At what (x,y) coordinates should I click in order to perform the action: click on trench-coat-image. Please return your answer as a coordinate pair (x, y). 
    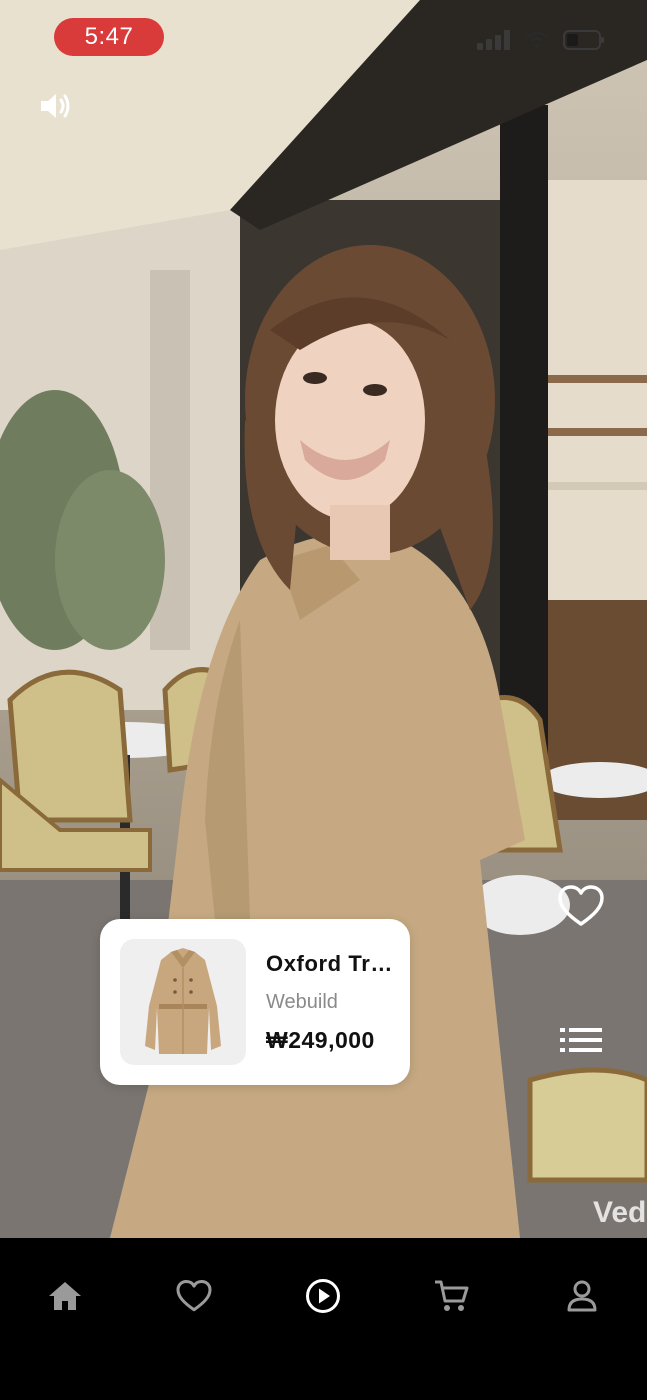
    Looking at the image, I should click on (183, 1001).